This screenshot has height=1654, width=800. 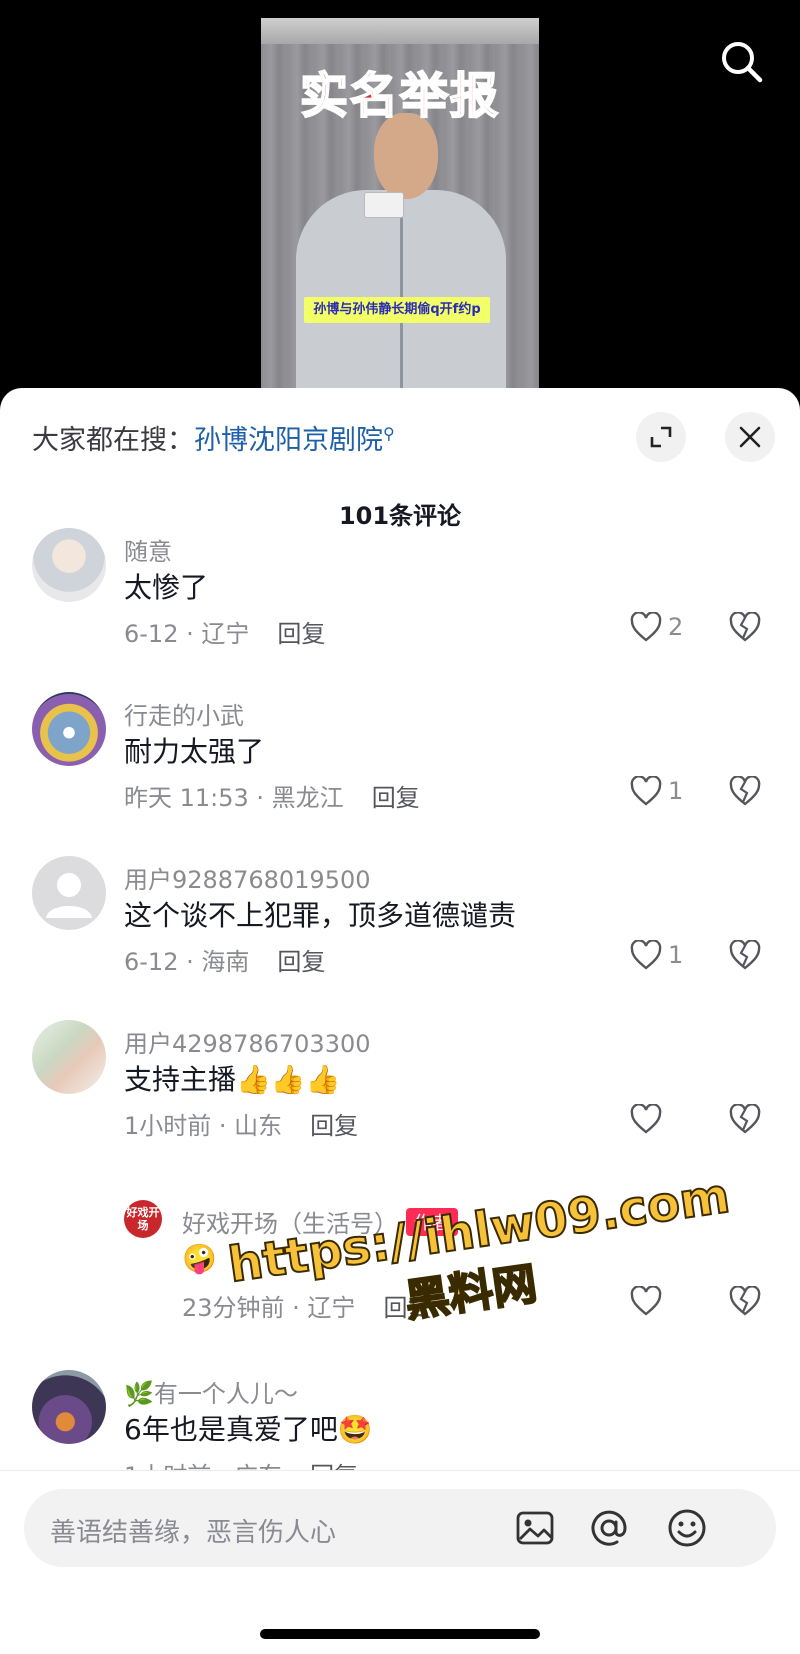 I want to click on expand-icon, so click(x=661, y=437).